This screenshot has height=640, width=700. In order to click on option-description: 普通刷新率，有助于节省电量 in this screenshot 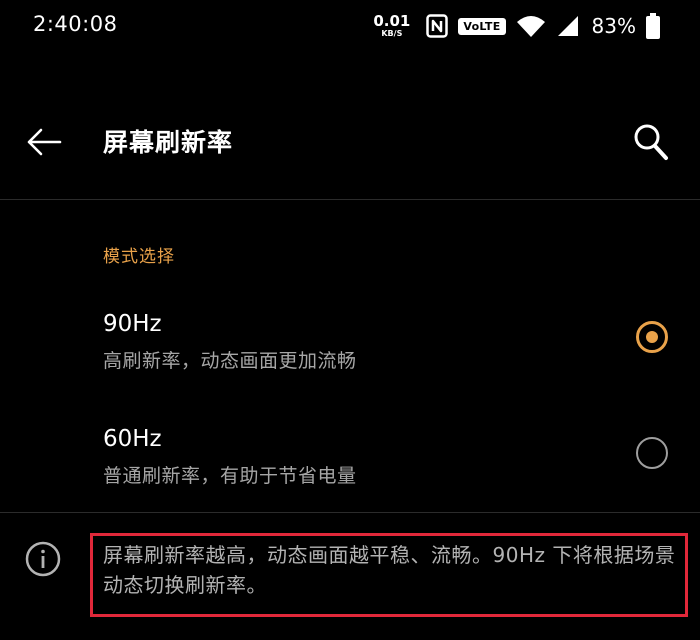, I will do `click(230, 476)`.